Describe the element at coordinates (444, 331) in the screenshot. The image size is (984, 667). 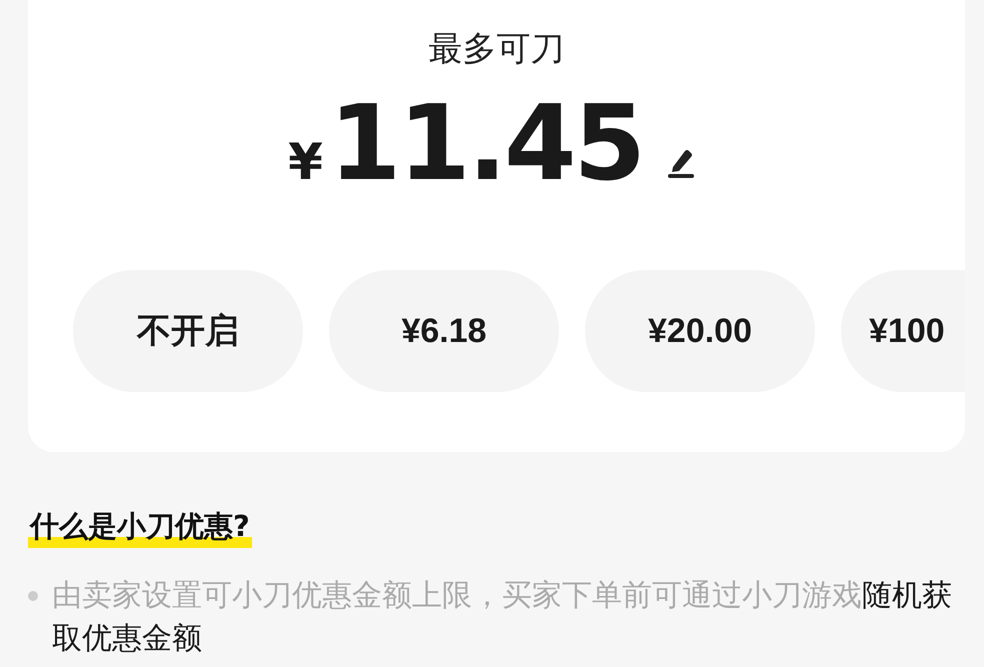
I see `amount-option: ¥6.18` at that location.